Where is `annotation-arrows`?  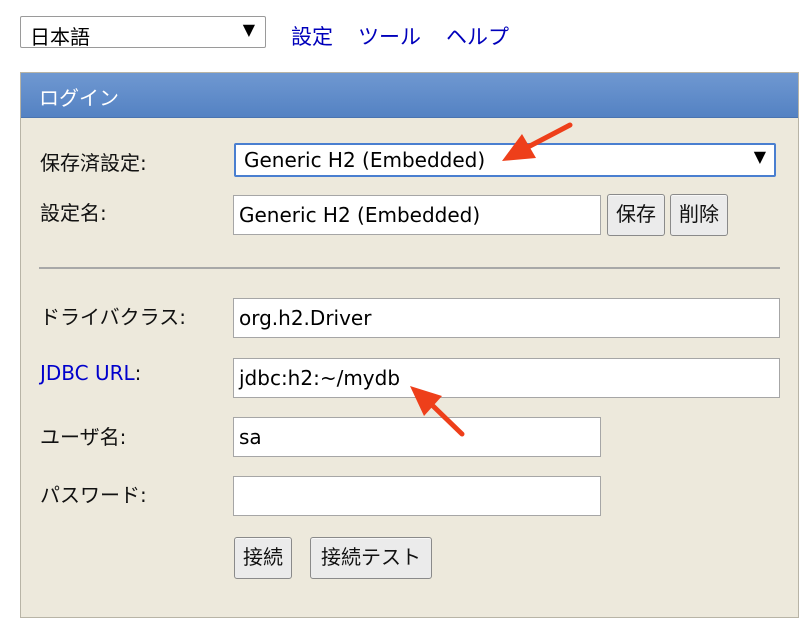 annotation-arrows is located at coordinates (491, 279).